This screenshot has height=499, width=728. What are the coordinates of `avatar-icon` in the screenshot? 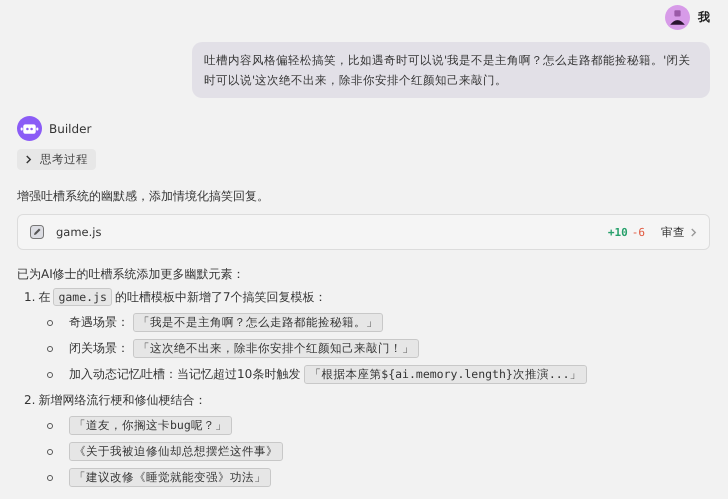 It's located at (677, 17).